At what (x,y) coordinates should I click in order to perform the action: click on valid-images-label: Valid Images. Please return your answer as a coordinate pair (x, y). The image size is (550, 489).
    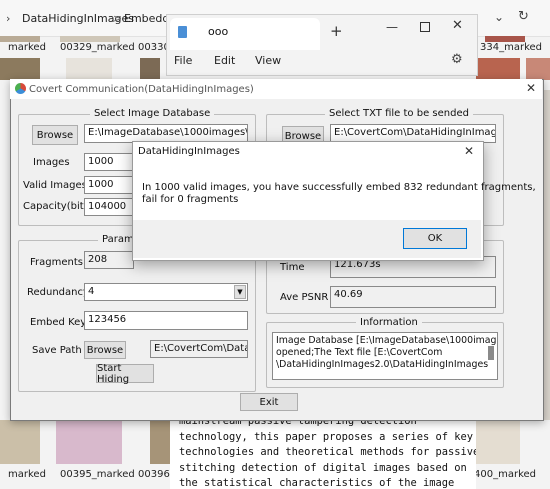
    Looking at the image, I should click on (55, 185).